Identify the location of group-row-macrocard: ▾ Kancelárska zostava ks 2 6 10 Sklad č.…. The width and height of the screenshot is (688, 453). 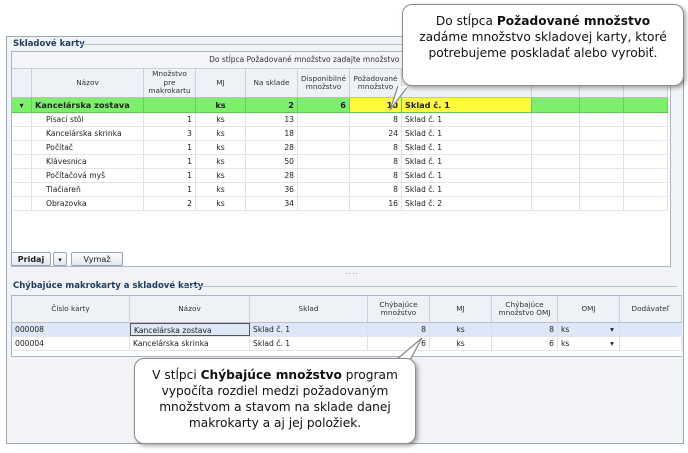
(340, 105).